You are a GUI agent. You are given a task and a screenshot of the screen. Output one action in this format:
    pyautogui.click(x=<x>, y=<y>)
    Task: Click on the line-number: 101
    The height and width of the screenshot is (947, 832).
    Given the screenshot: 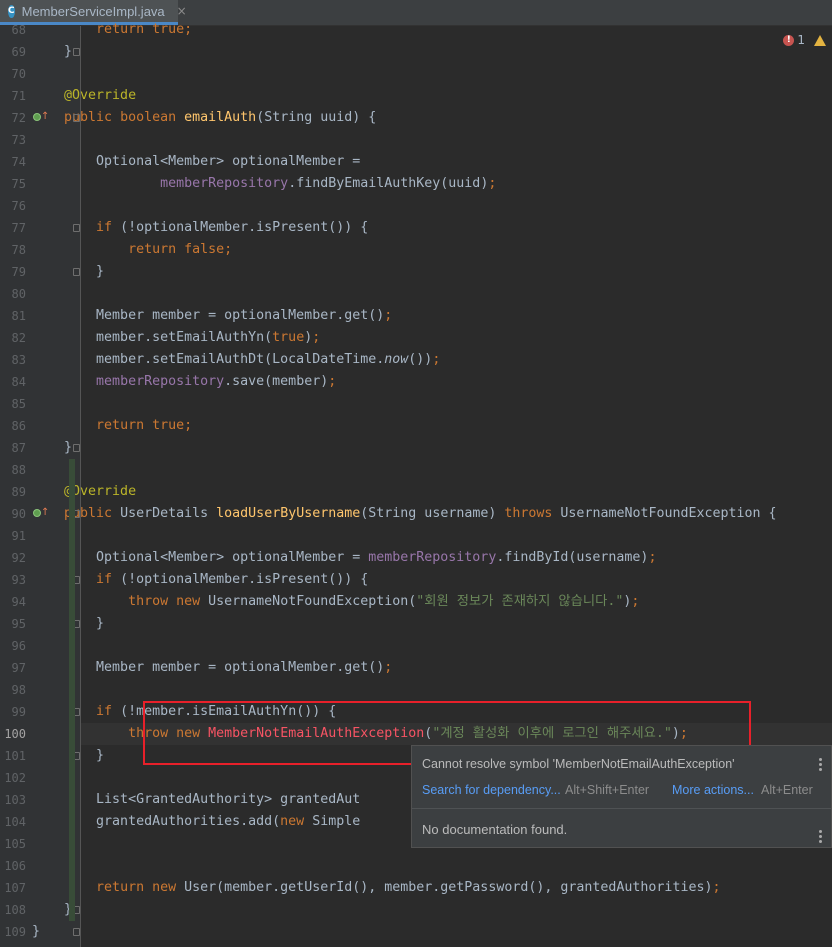 What is the action you would take?
    pyautogui.click(x=15, y=756)
    